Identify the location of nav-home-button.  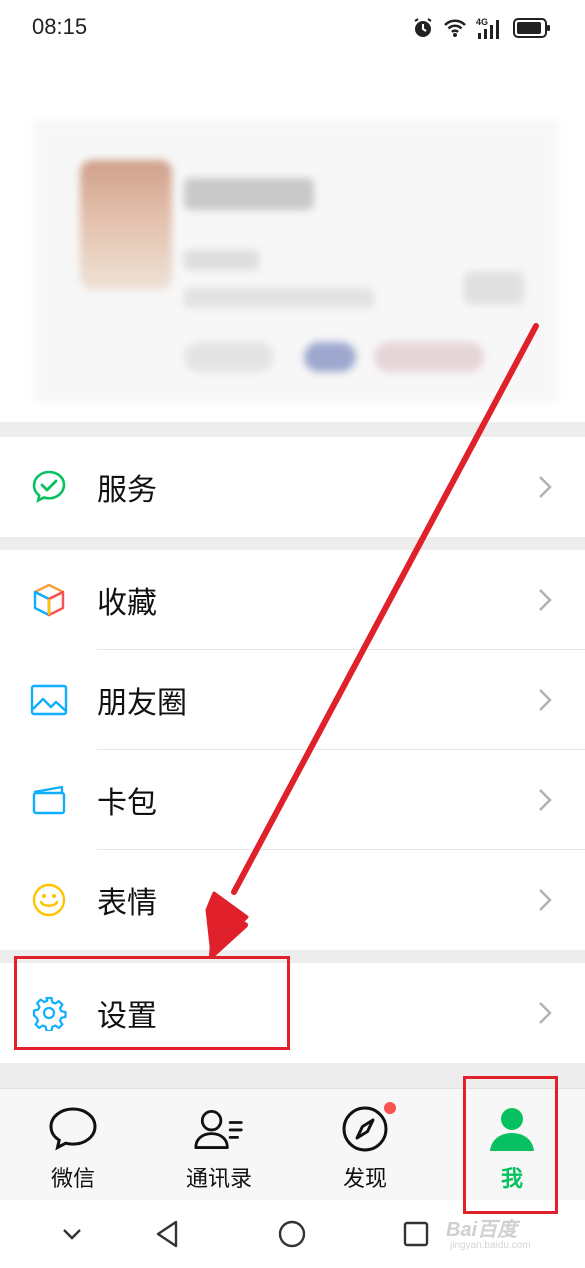
(292, 1234).